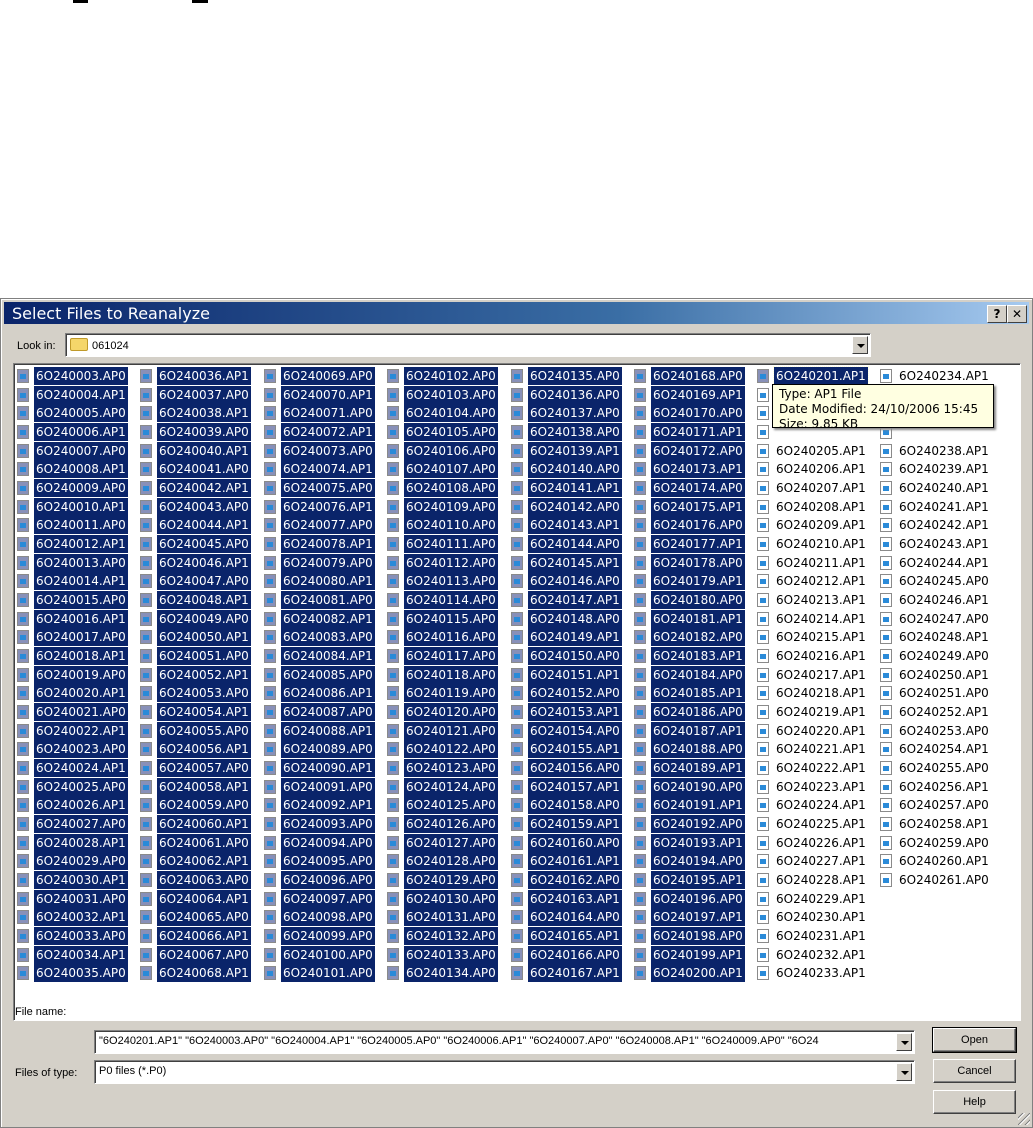 This screenshot has width=1033, height=1128. I want to click on file-name: 6O240143.AP1, so click(575, 525).